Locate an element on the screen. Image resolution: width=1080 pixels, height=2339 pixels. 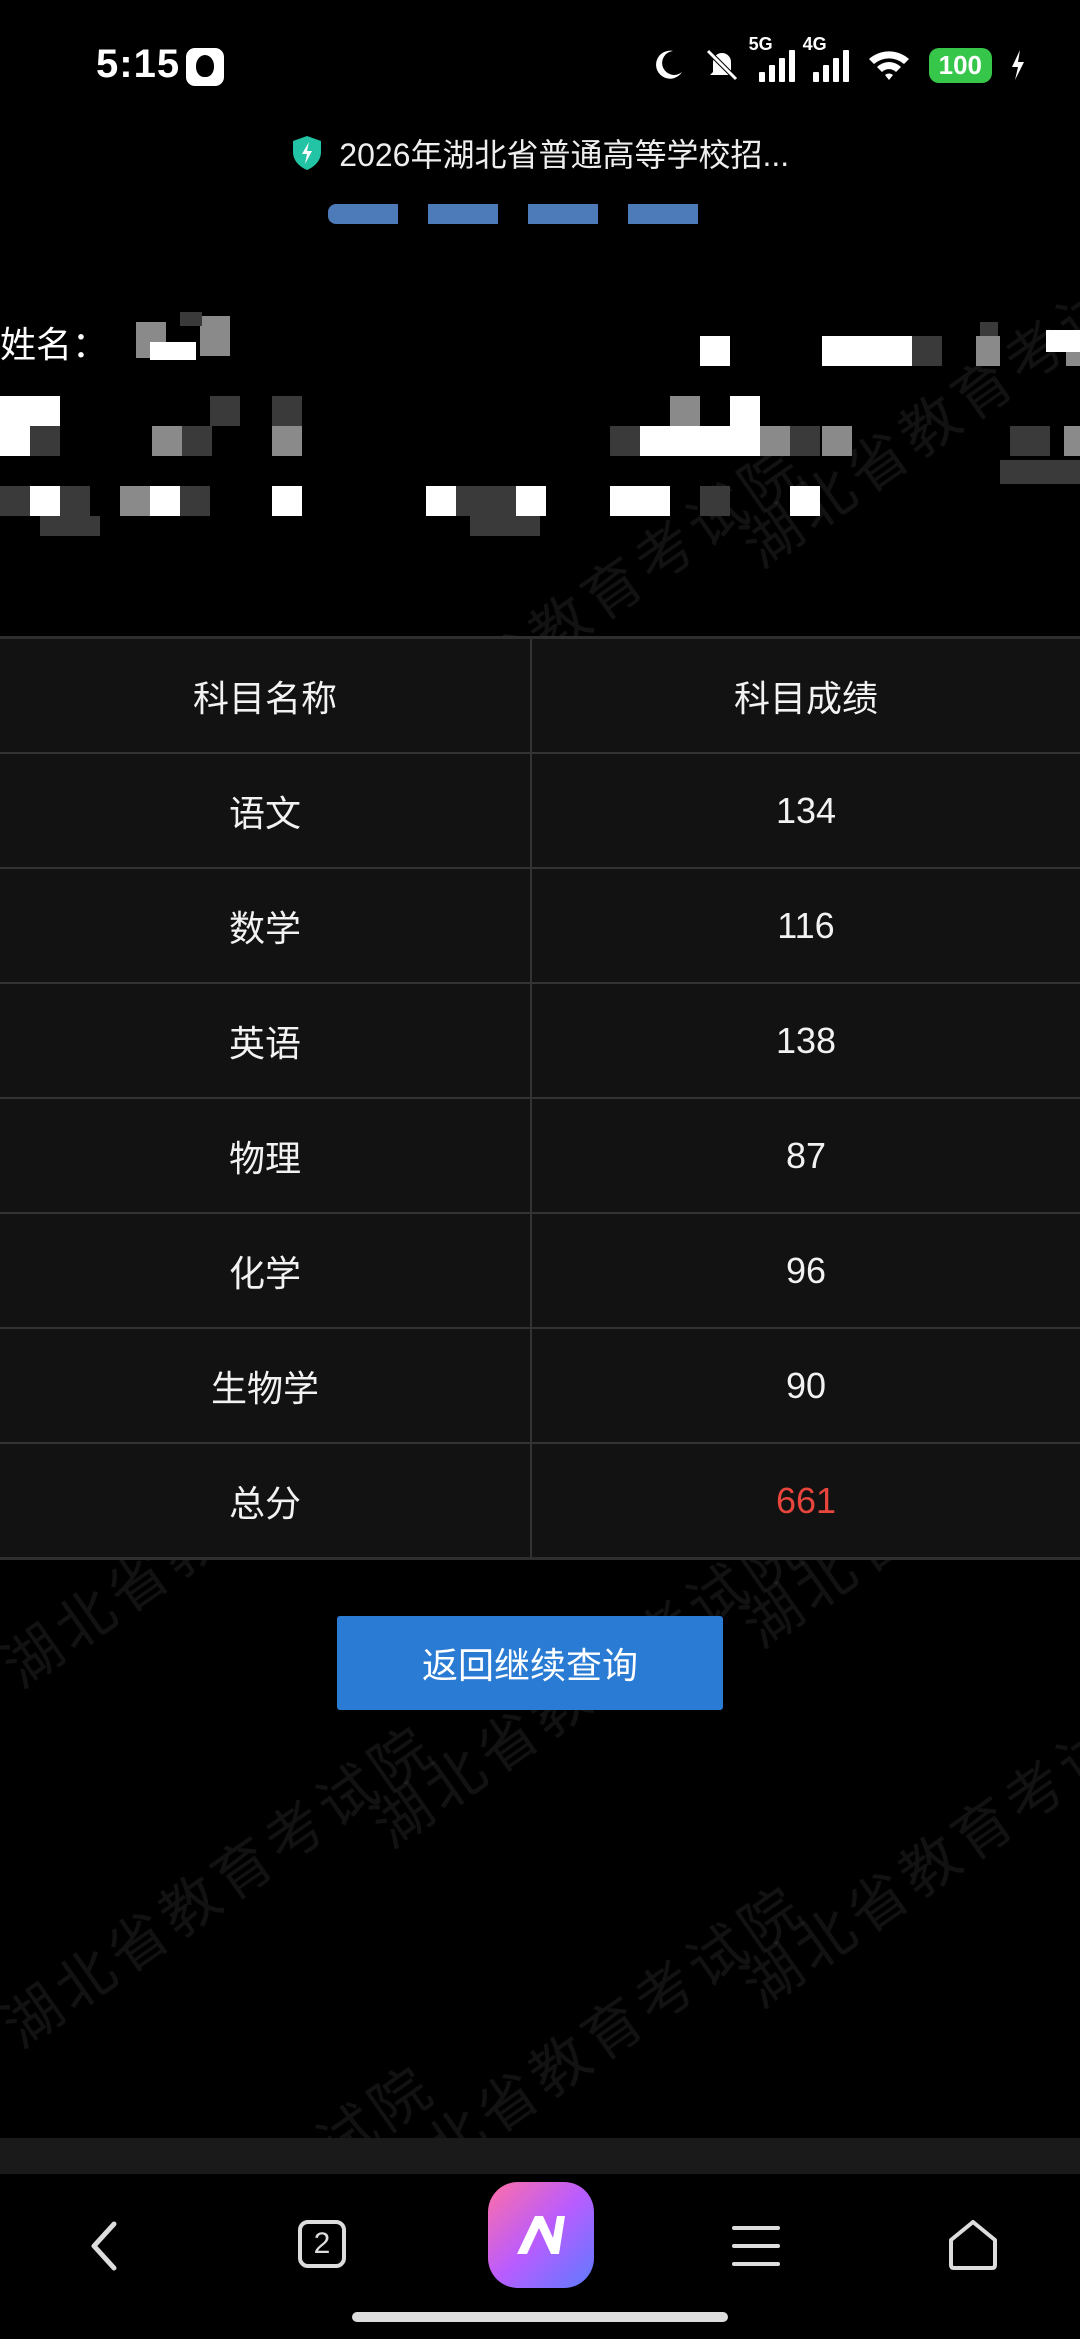
ai-logo-icon is located at coordinates (541, 2235).